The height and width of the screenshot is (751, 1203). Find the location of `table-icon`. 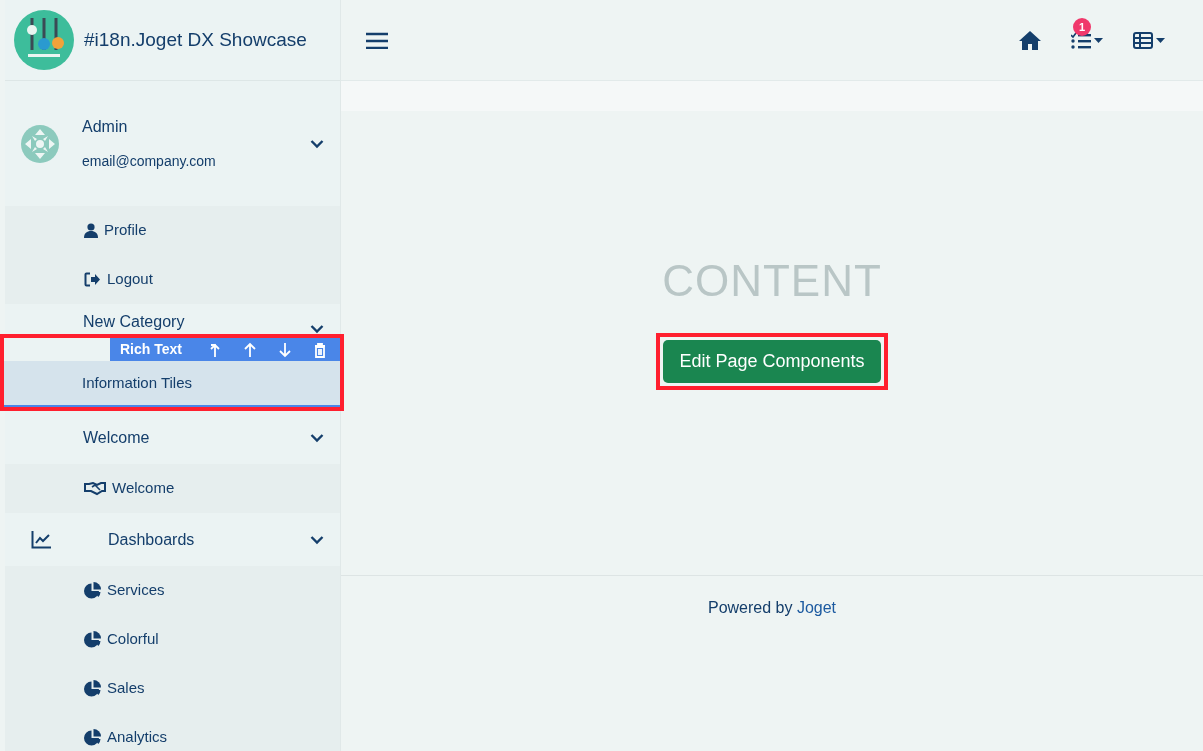

table-icon is located at coordinates (1143, 40).